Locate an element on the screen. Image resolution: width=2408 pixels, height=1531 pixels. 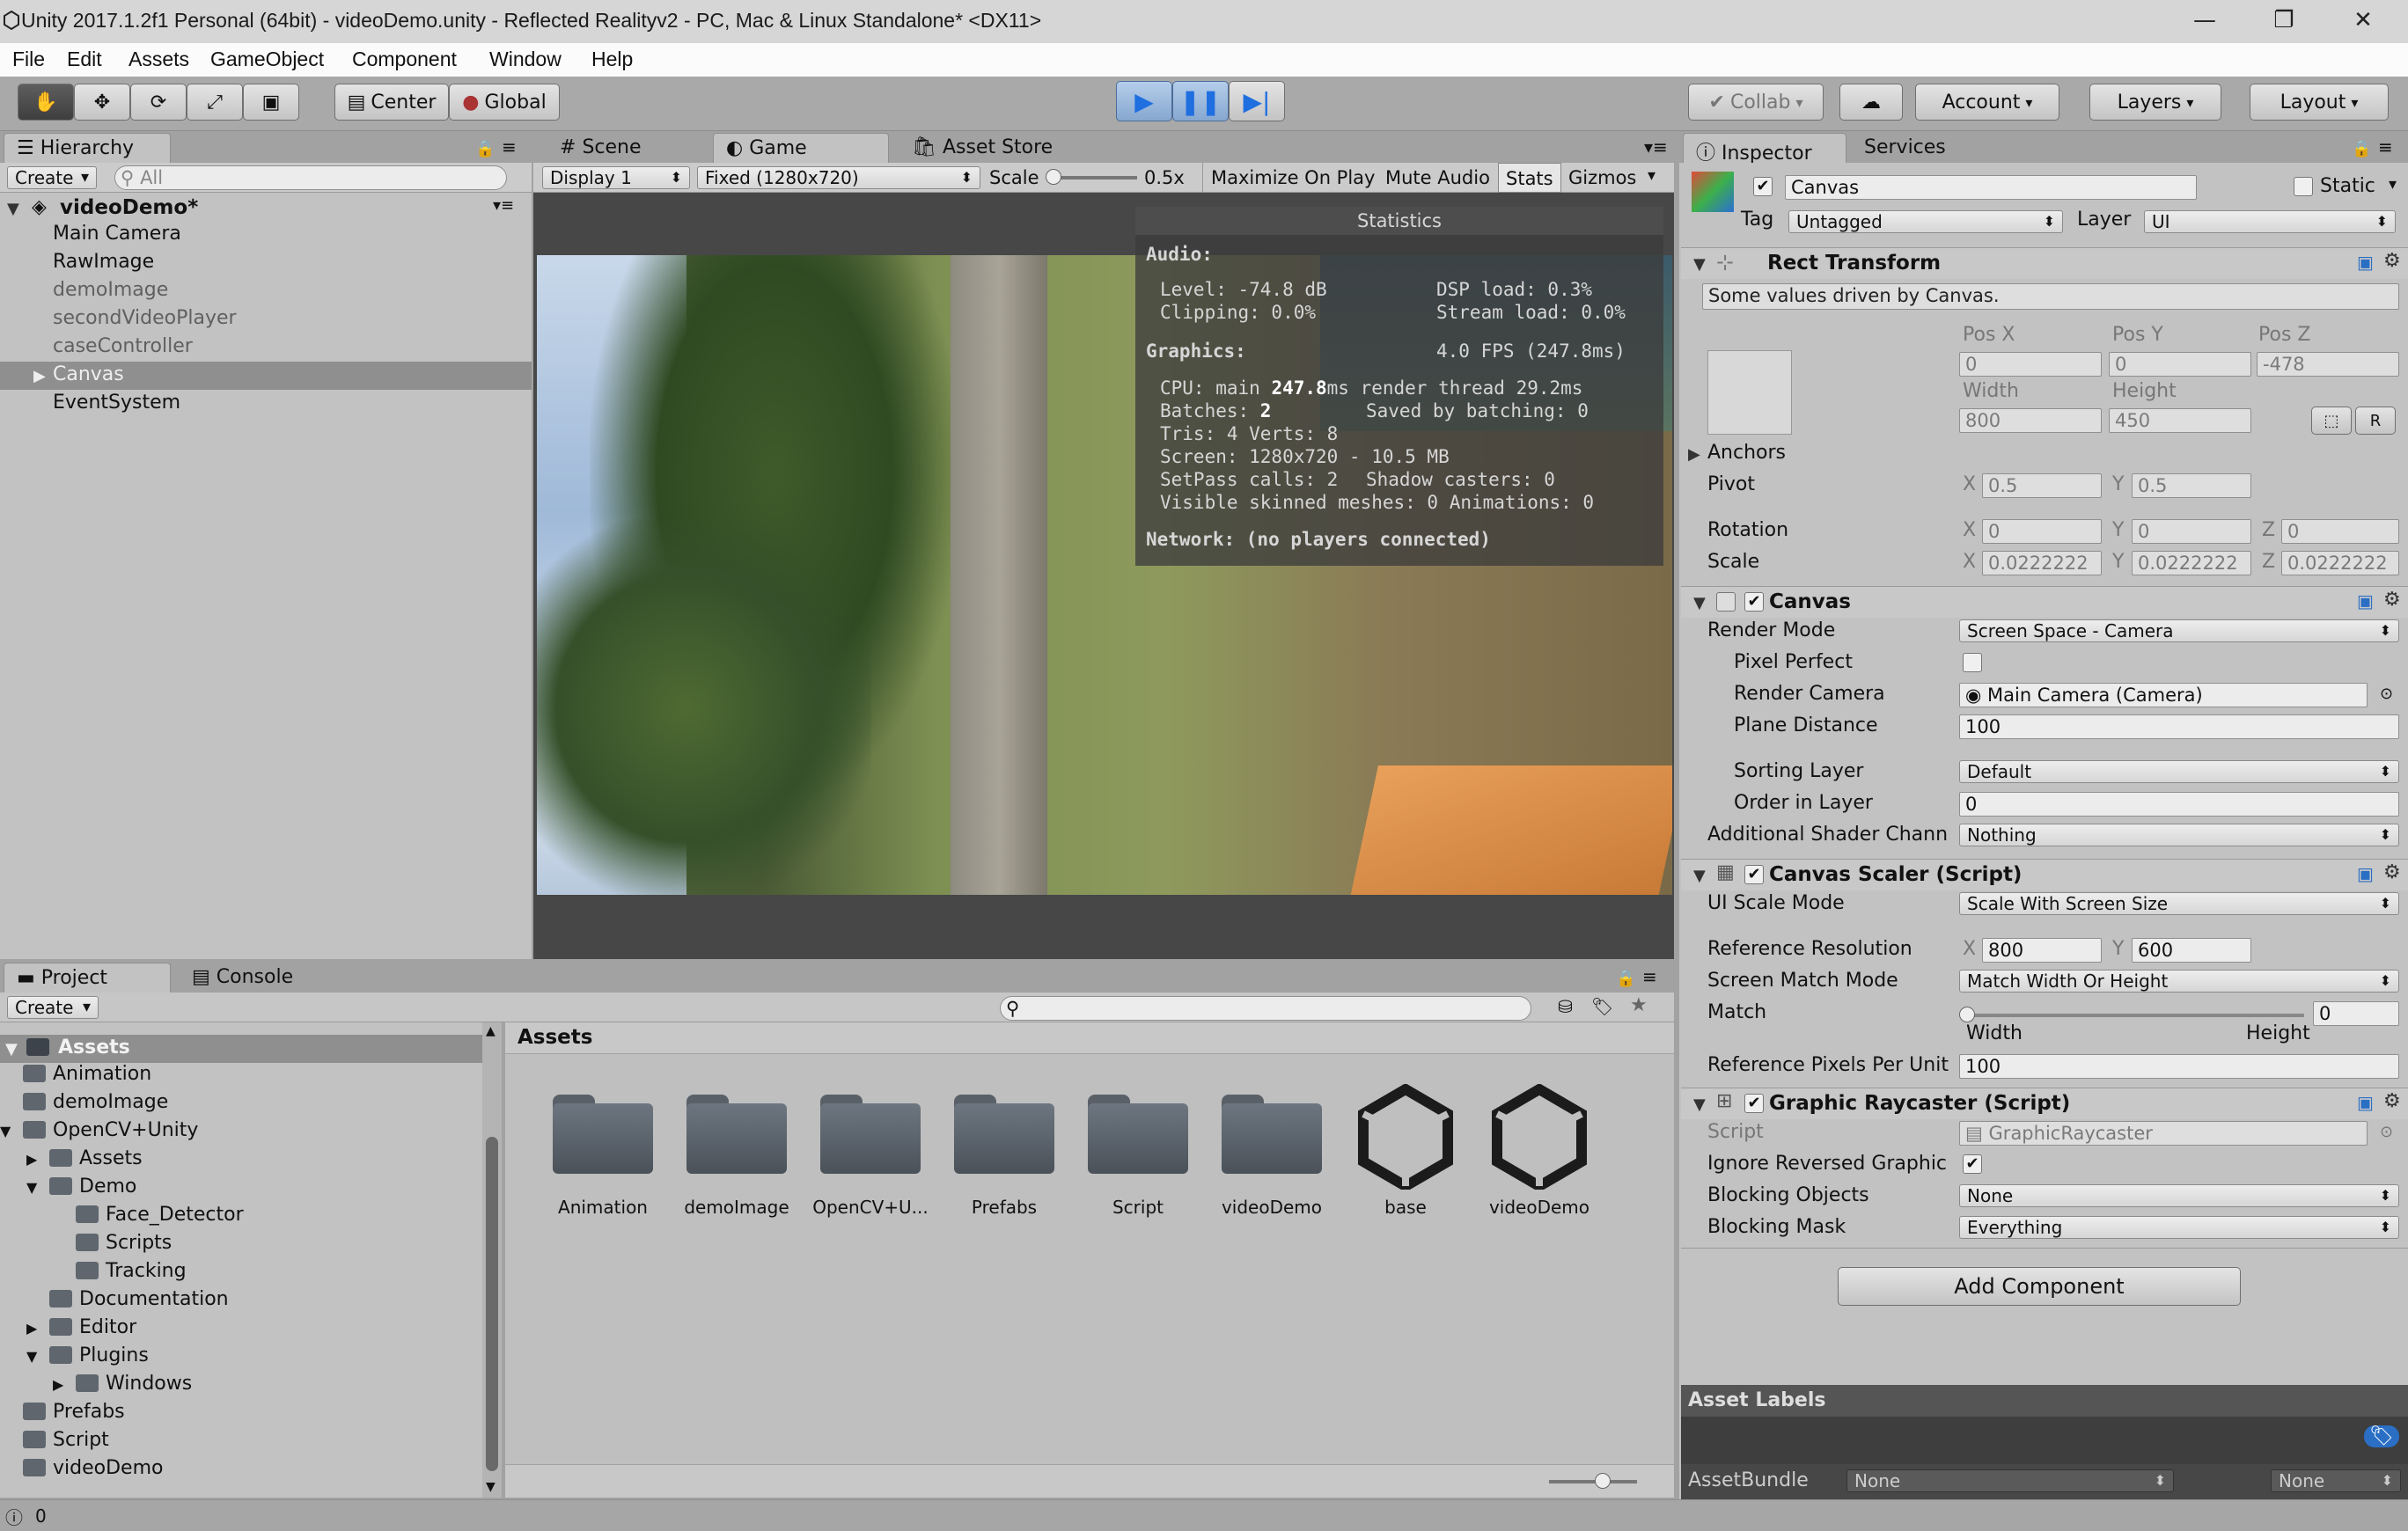
tree-scrollbar: ▲ ▼ is located at coordinates (492, 1260).